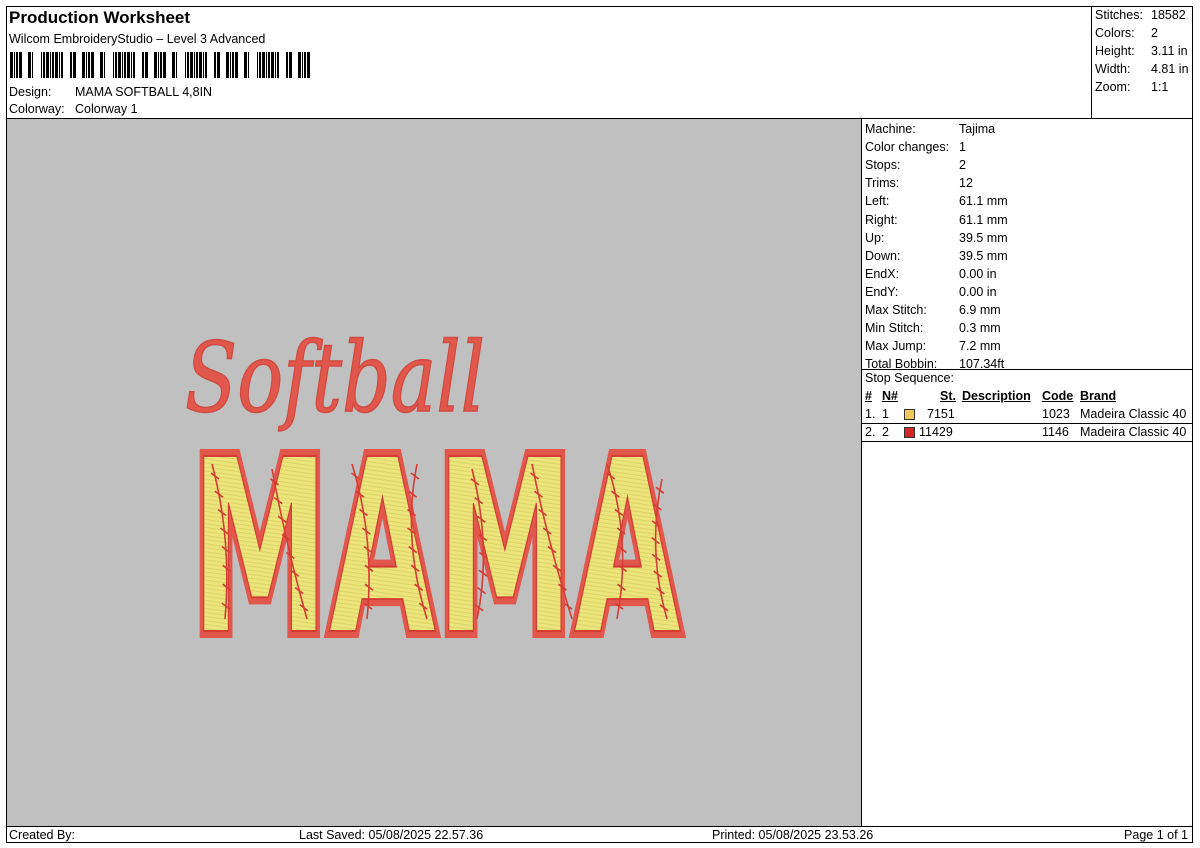 The image size is (1200, 848). What do you see at coordinates (966, 183) in the screenshot?
I see `machine-info-value: 12` at bounding box center [966, 183].